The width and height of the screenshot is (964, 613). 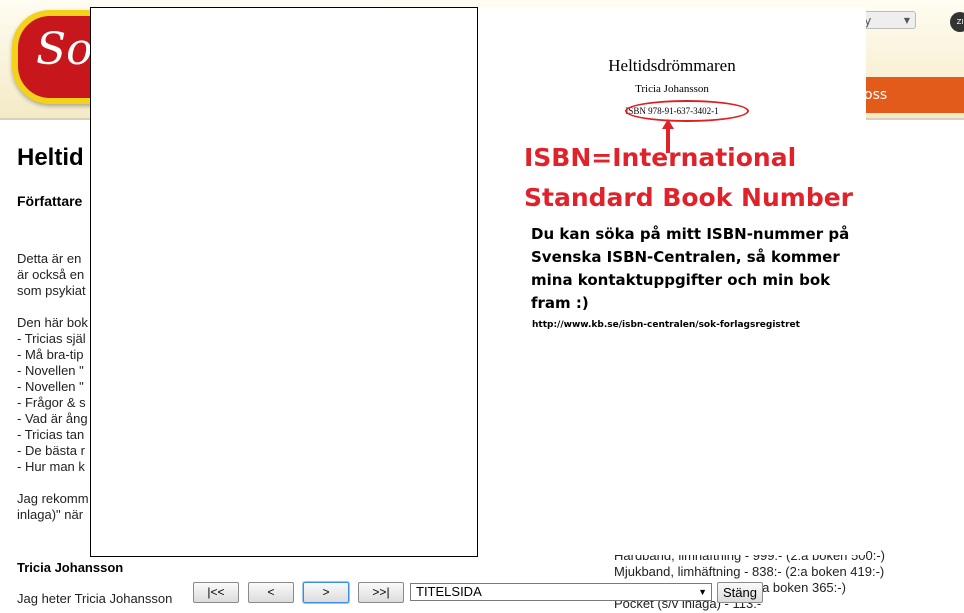 What do you see at coordinates (689, 177) in the screenshot?
I see `isbn-annotation-heading: ISBN=International Standard Book Number` at bounding box center [689, 177].